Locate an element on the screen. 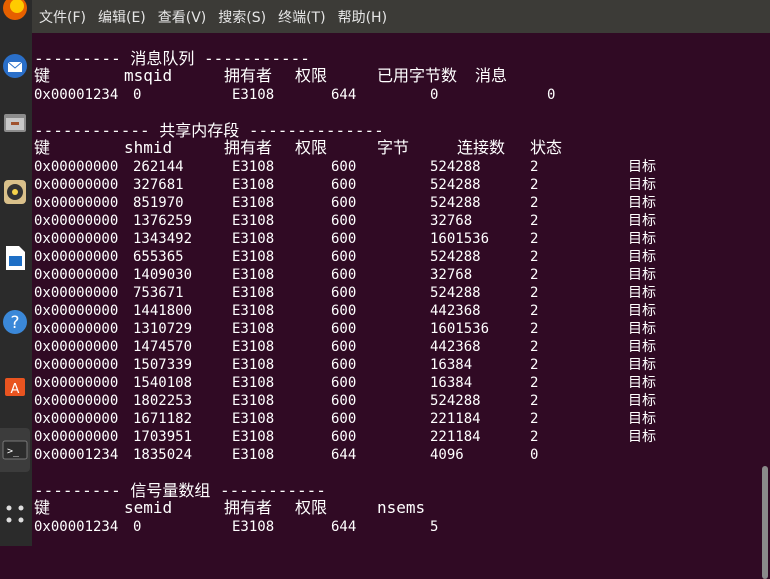  menu-help: 帮助(H) is located at coordinates (362, 17).